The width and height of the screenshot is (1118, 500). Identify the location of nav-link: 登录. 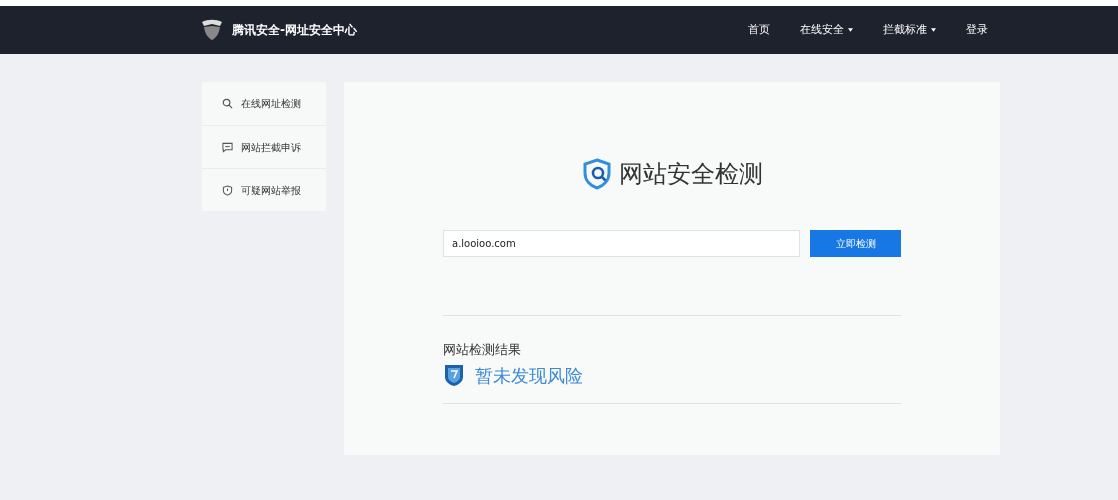
(977, 30).